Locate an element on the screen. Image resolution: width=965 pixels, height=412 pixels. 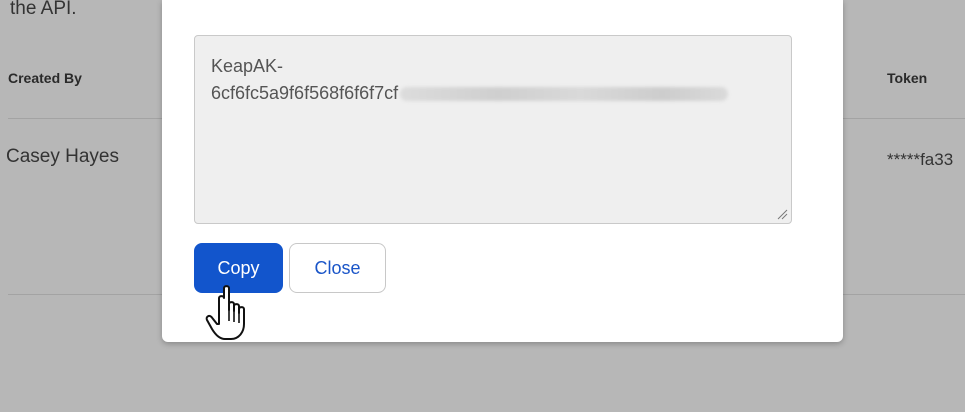
api-key-visible: 6cf6fc5a9f6f568f6f6f7cf is located at coordinates (305, 93).